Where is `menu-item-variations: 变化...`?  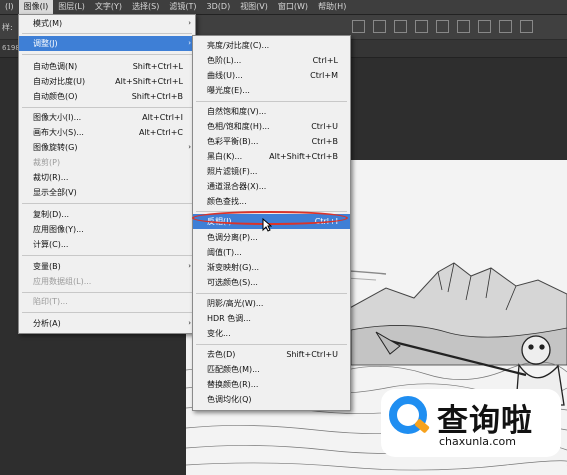
menu-item-variations: 变化... is located at coordinates (271, 333).